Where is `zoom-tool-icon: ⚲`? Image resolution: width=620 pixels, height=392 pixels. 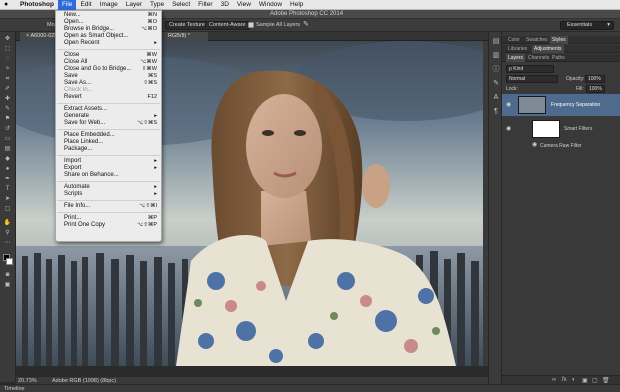 zoom-tool-icon: ⚲ is located at coordinates (7, 233).